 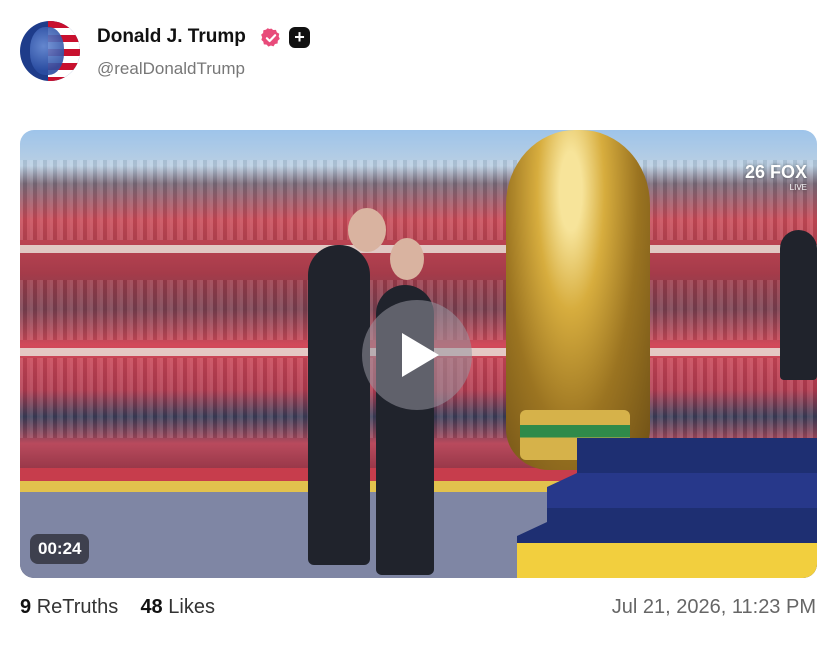 What do you see at coordinates (270, 37) in the screenshot?
I see `verified-badge-icon` at bounding box center [270, 37].